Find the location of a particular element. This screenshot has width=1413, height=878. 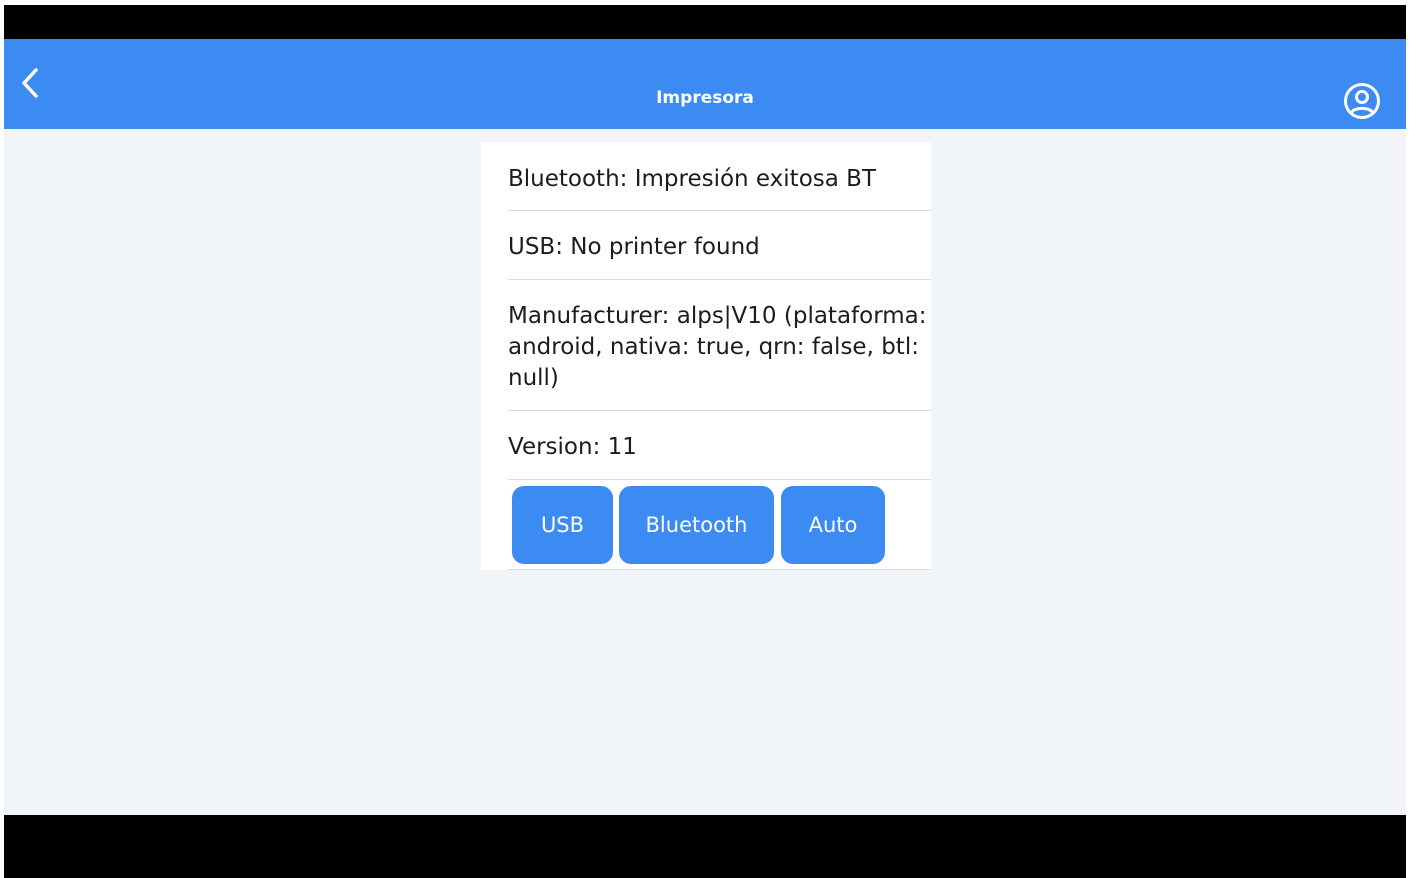

user-circle-icon is located at coordinates (1362, 101).